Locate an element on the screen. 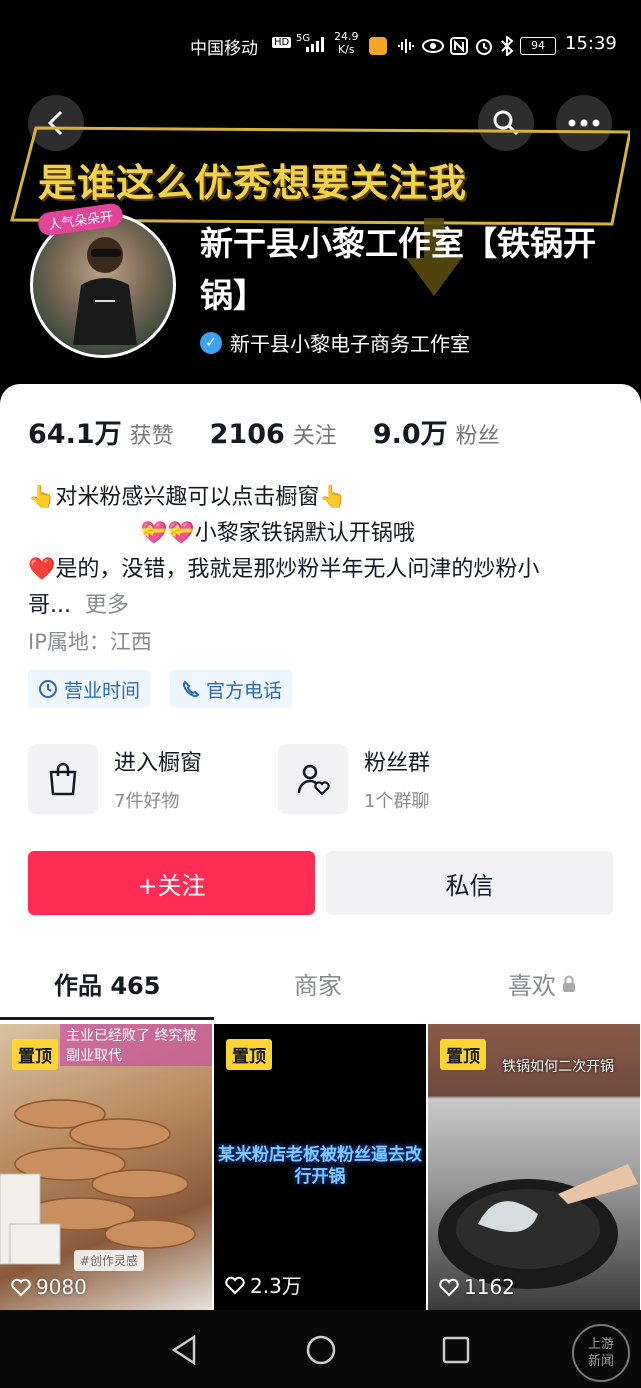 The image size is (641, 1388). clock: 15:39 is located at coordinates (591, 43).